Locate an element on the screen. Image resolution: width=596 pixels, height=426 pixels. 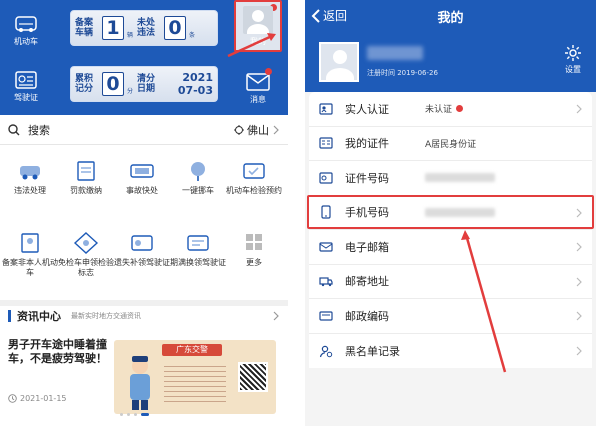
news-section-header: 资讯中心 最新实时地方交通资讯 is located at coordinates (144, 313).